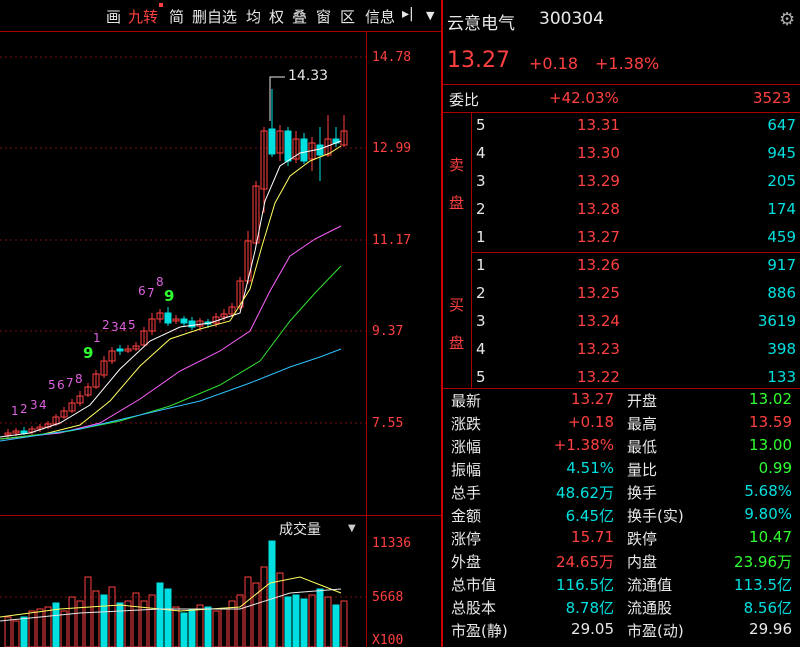 Image resolution: width=800 pixels, height=647 pixels. Describe the element at coordinates (781, 153) in the screenshot. I see `order-volume: 945` at that location.